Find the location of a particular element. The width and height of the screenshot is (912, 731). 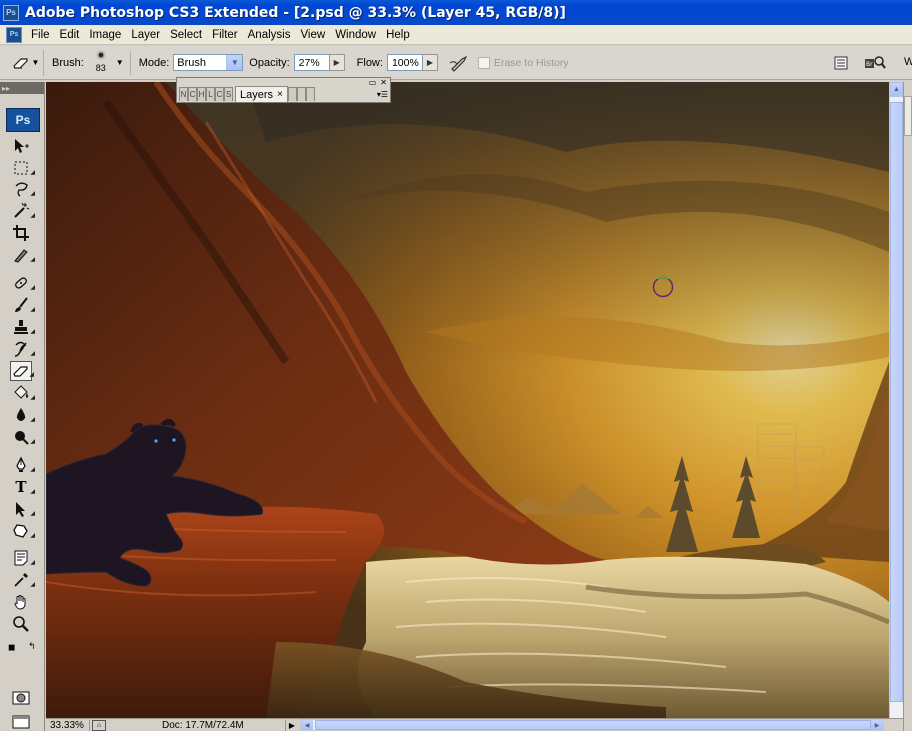

dodge-icon is located at coordinates (22, 438).